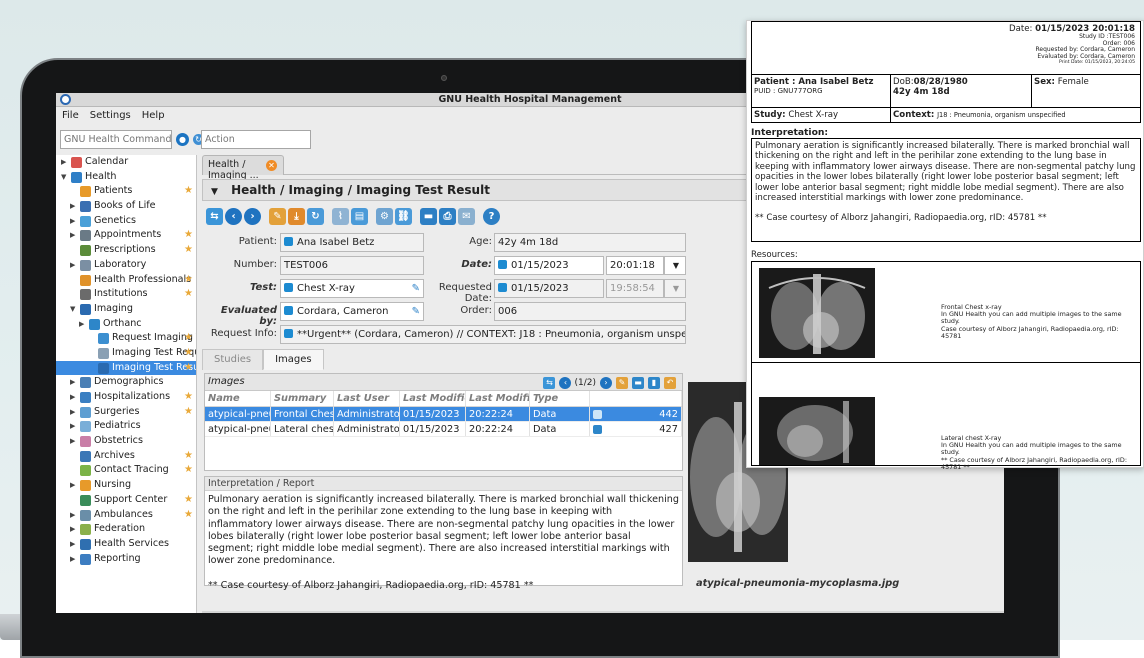 This screenshot has width=1144, height=658. I want to click on sidebar-item-imaging: ▼ Imaging, so click(126, 309).